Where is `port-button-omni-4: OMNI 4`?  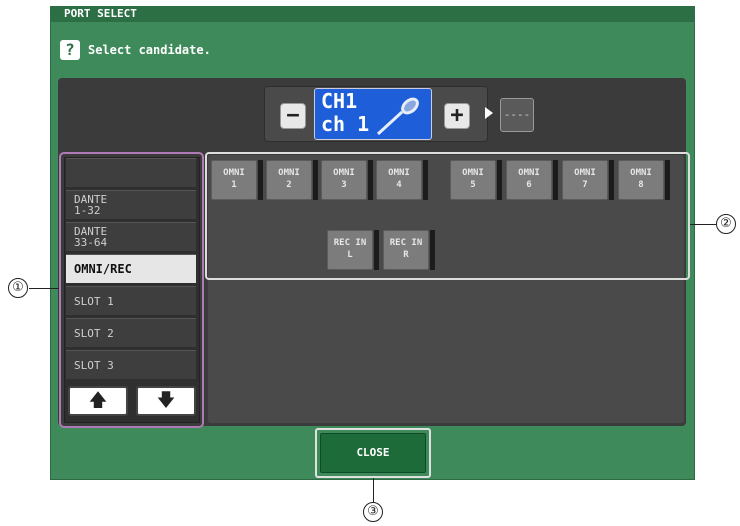 port-button-omni-4: OMNI 4 is located at coordinates (399, 180).